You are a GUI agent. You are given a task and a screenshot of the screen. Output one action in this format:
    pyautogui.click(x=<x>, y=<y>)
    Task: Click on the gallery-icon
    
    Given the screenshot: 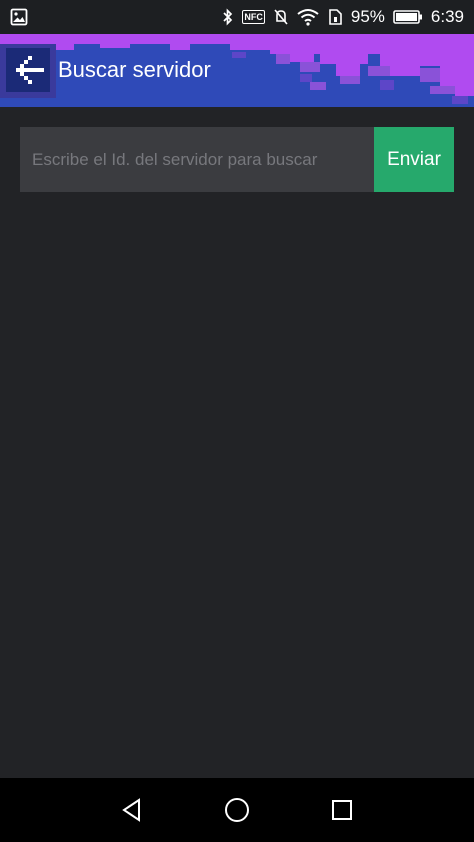 What is the action you would take?
    pyautogui.click(x=19, y=17)
    